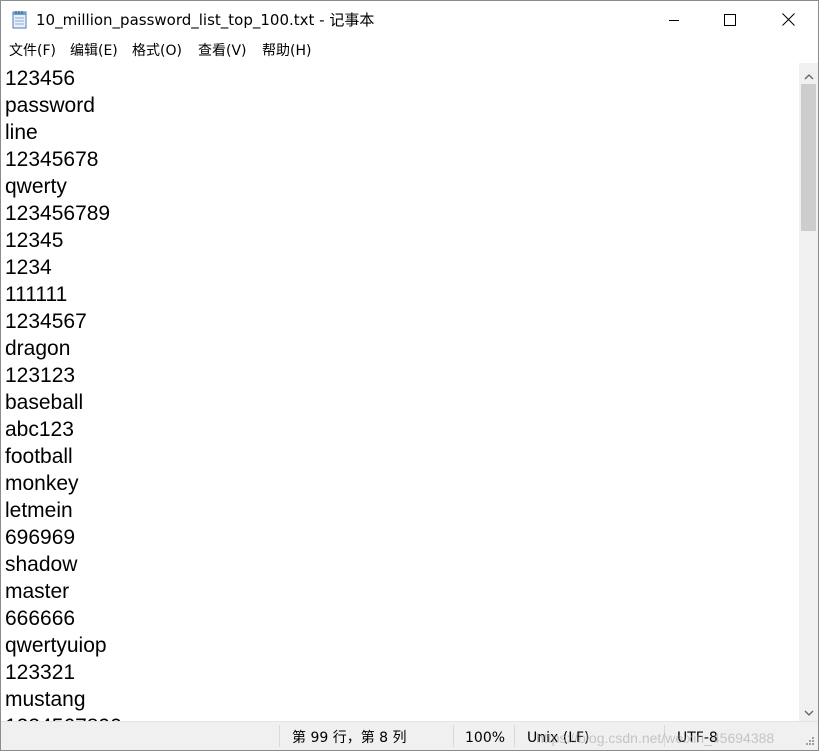  What do you see at coordinates (40, 618) in the screenshot?
I see `text-line: 666666` at bounding box center [40, 618].